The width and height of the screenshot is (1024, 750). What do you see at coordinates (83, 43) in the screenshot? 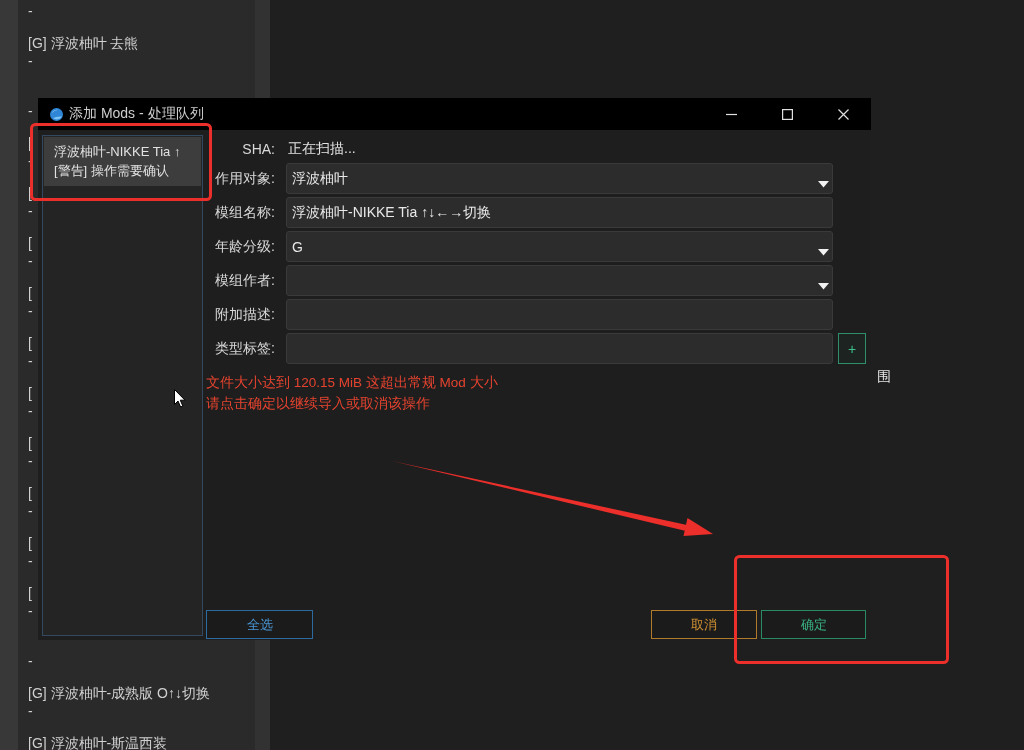
I see `list-item-title: [G] 浮波柚叶 去熊` at bounding box center [83, 43].